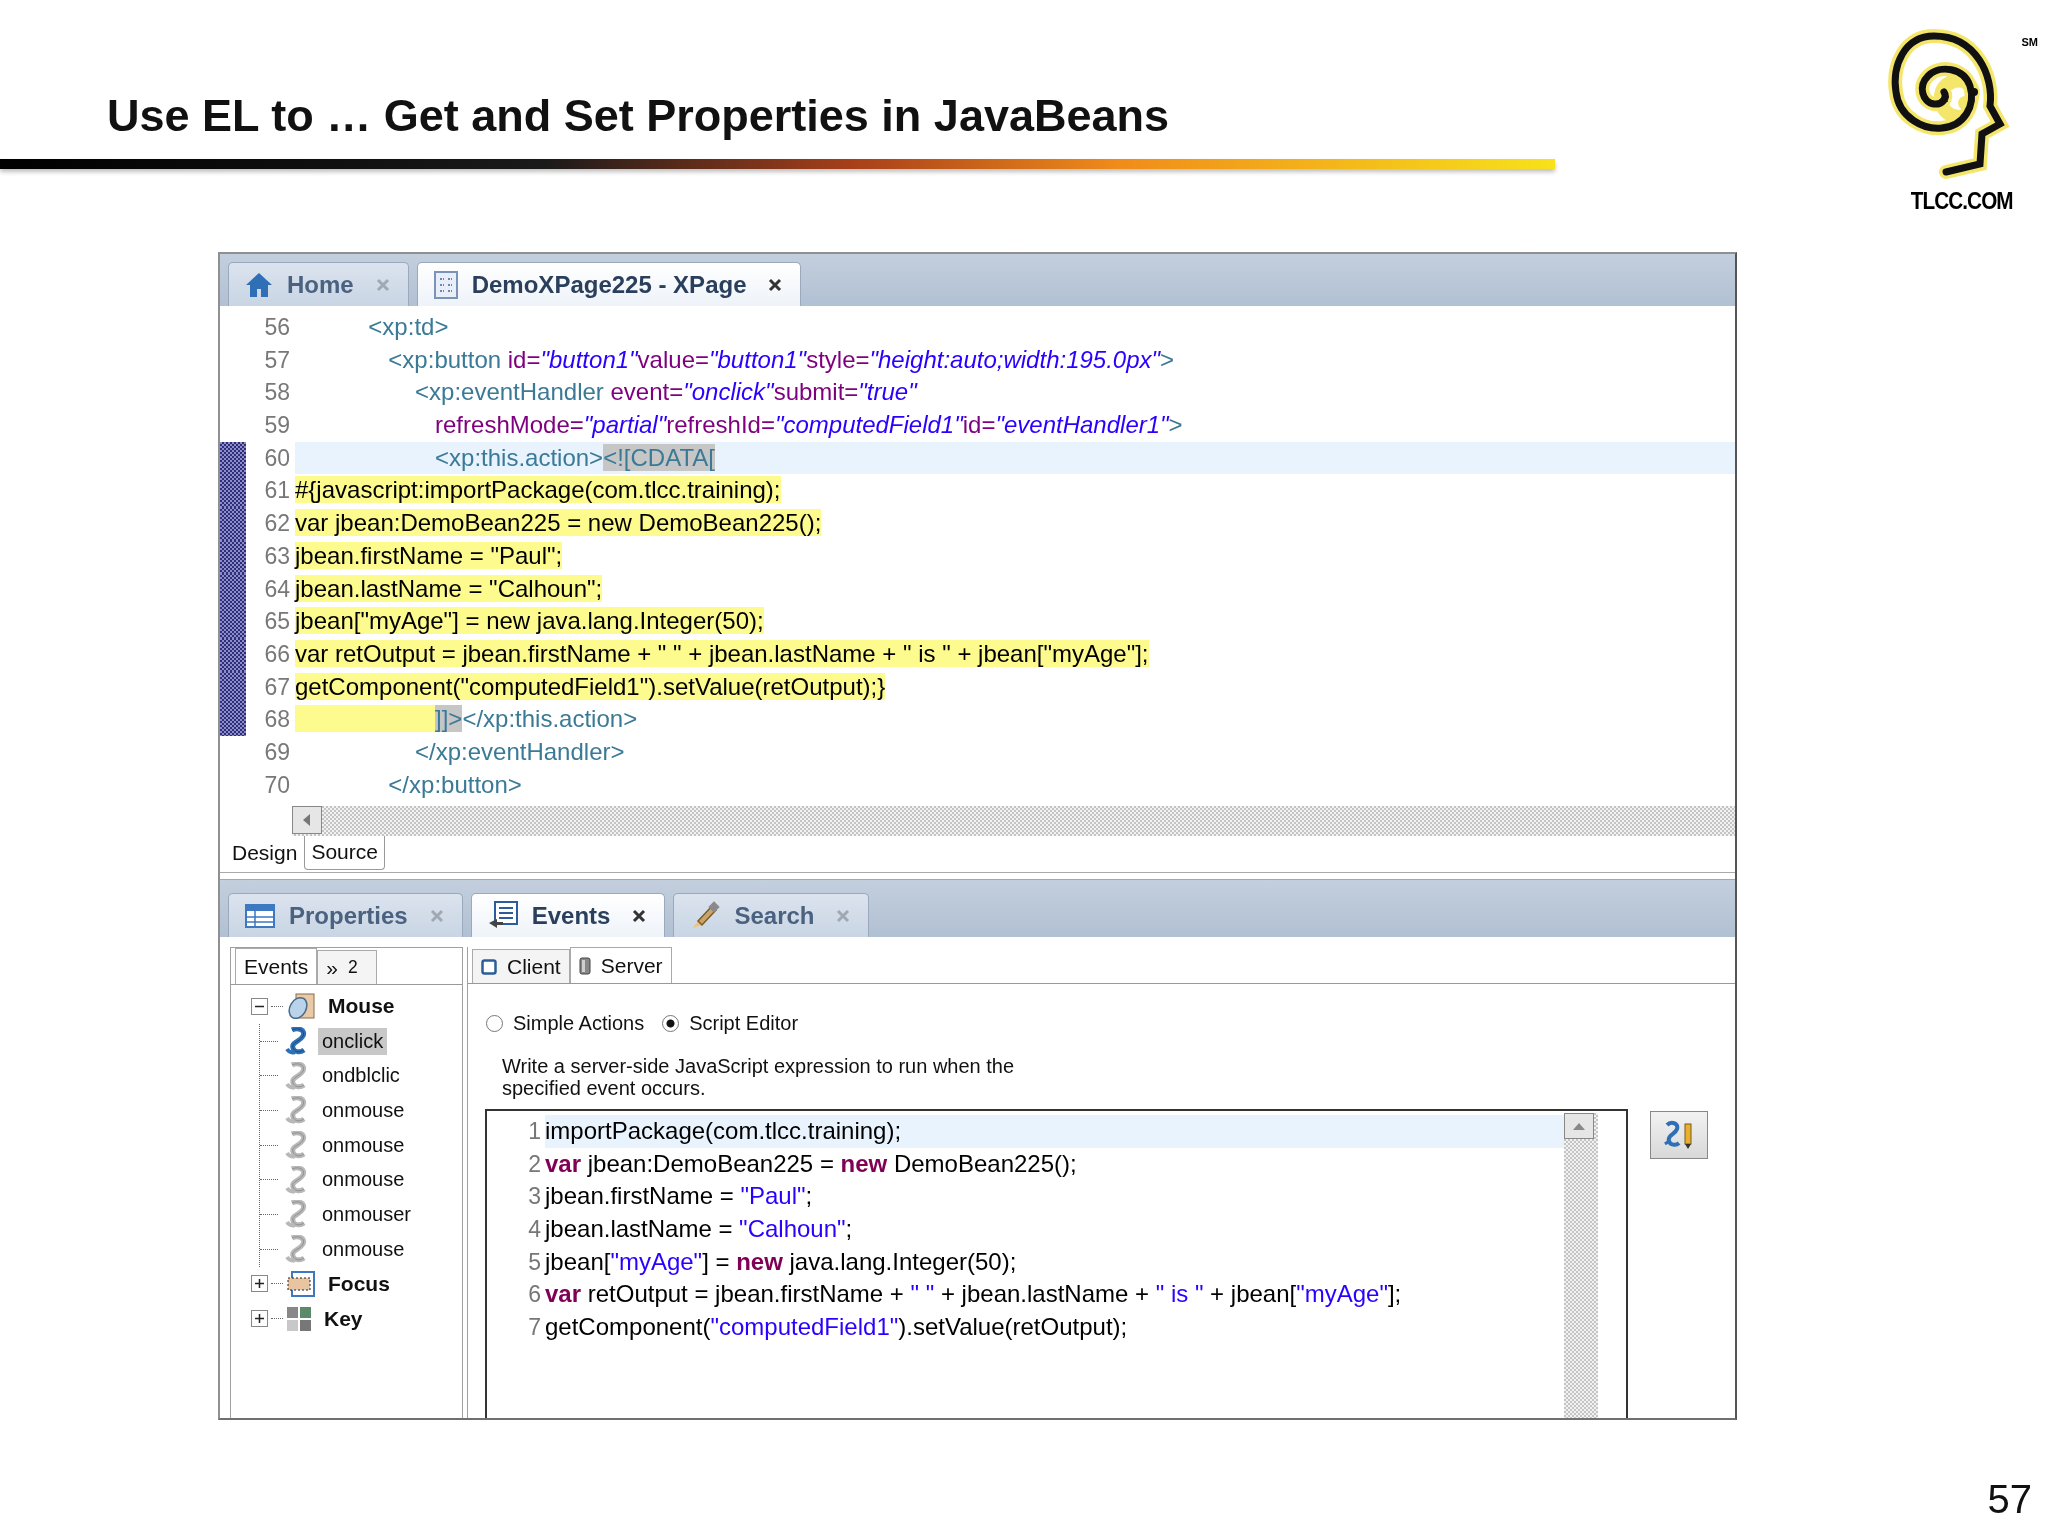 The image size is (2048, 1536). What do you see at coordinates (534, 1295) in the screenshot?
I see `line-number: 6` at bounding box center [534, 1295].